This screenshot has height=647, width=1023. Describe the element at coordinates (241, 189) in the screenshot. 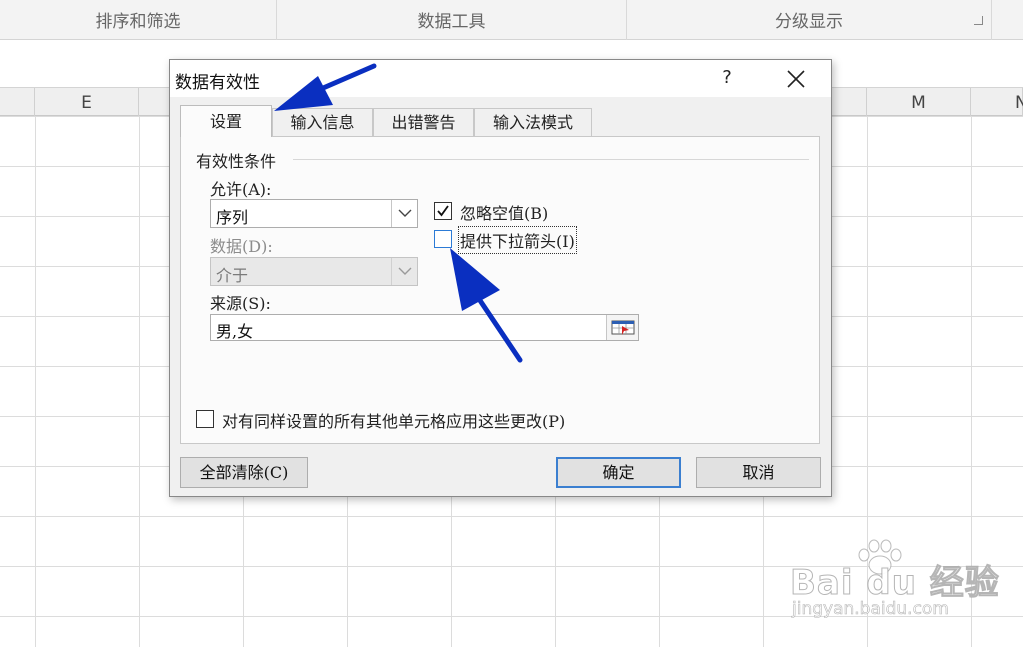

I see `allow-label: 允许(A):` at that location.